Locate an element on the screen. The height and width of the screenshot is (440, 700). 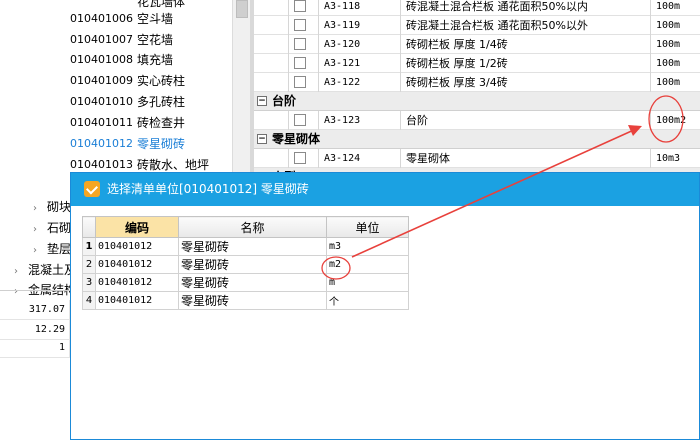
code-tree-scrollbar is located at coordinates (241, 86).